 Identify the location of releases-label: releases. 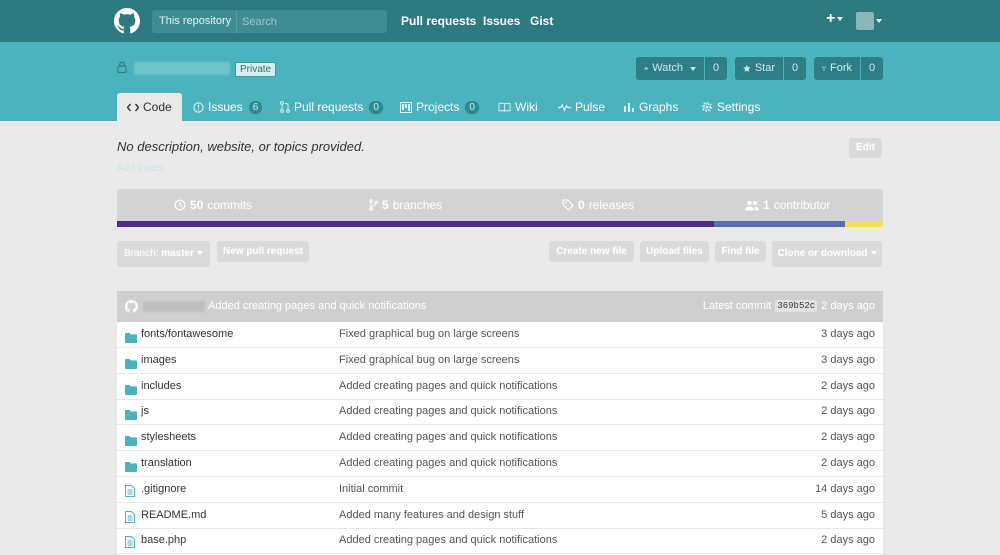
(611, 205).